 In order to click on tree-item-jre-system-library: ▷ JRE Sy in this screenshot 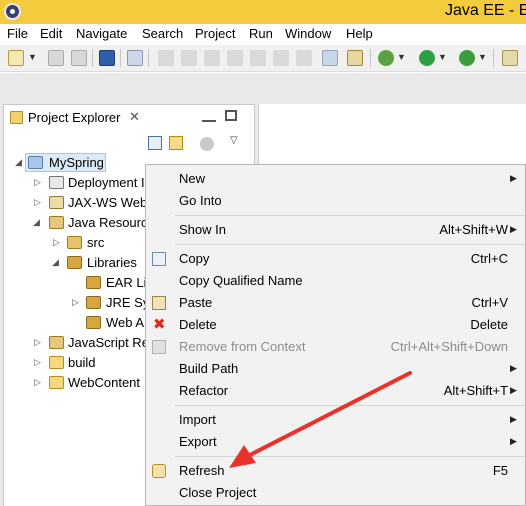, I will do `click(74, 303)`.